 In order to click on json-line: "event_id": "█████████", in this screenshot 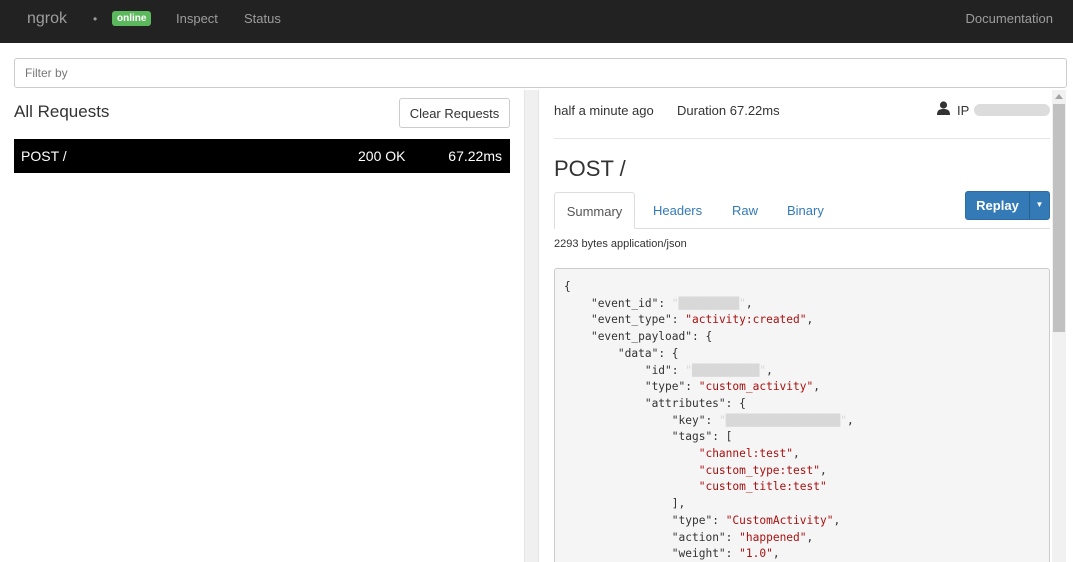, I will do `click(671, 303)`.